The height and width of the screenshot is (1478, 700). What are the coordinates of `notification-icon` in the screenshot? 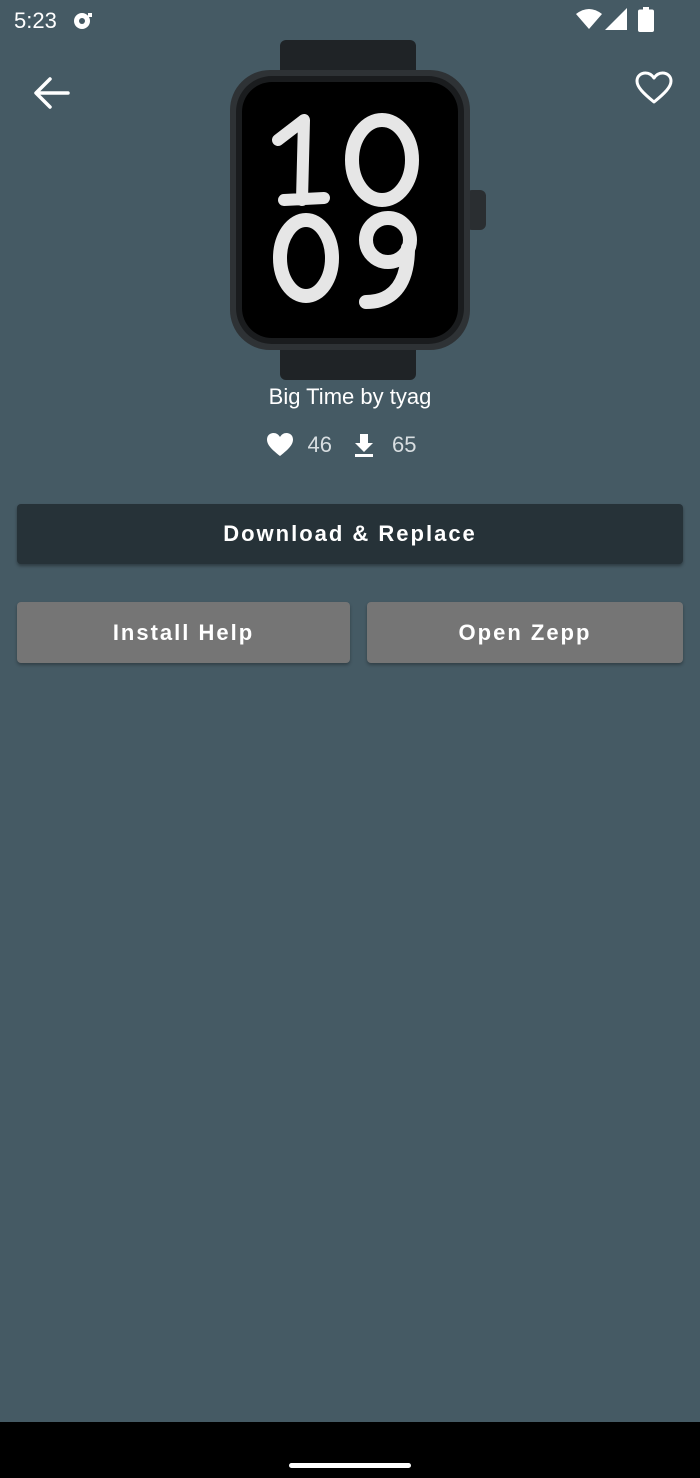 It's located at (83, 21).